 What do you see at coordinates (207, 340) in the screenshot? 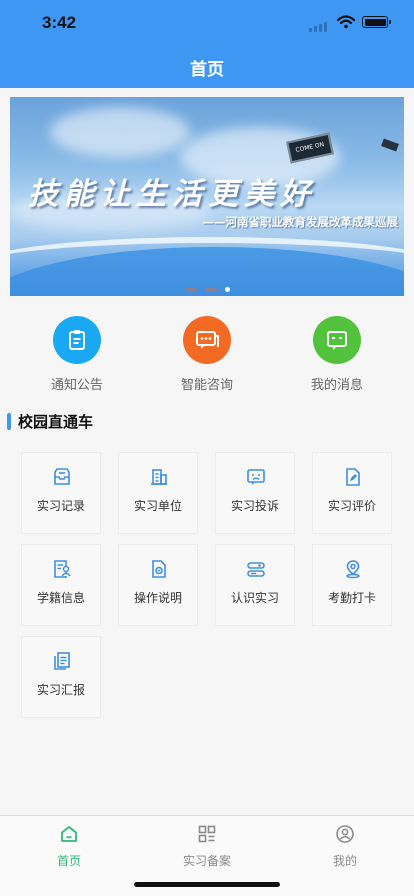
I see `chat-icon` at bounding box center [207, 340].